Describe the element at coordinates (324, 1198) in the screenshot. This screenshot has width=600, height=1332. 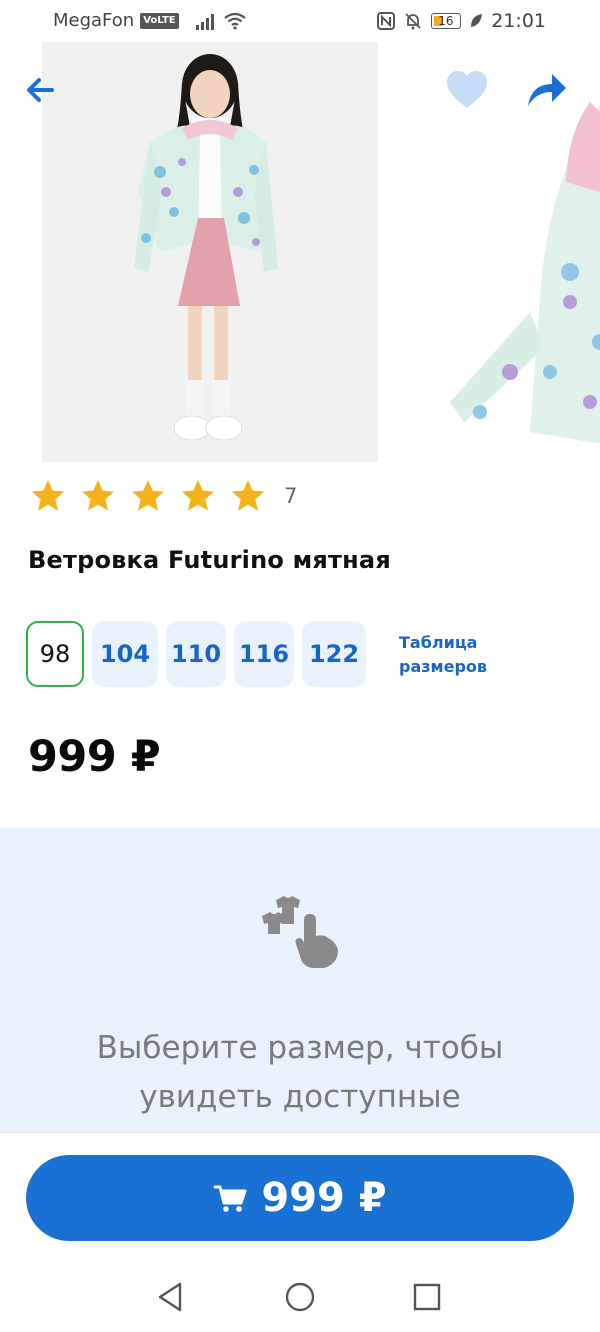
I see `add-to-cart-price: 999 ₽` at that location.